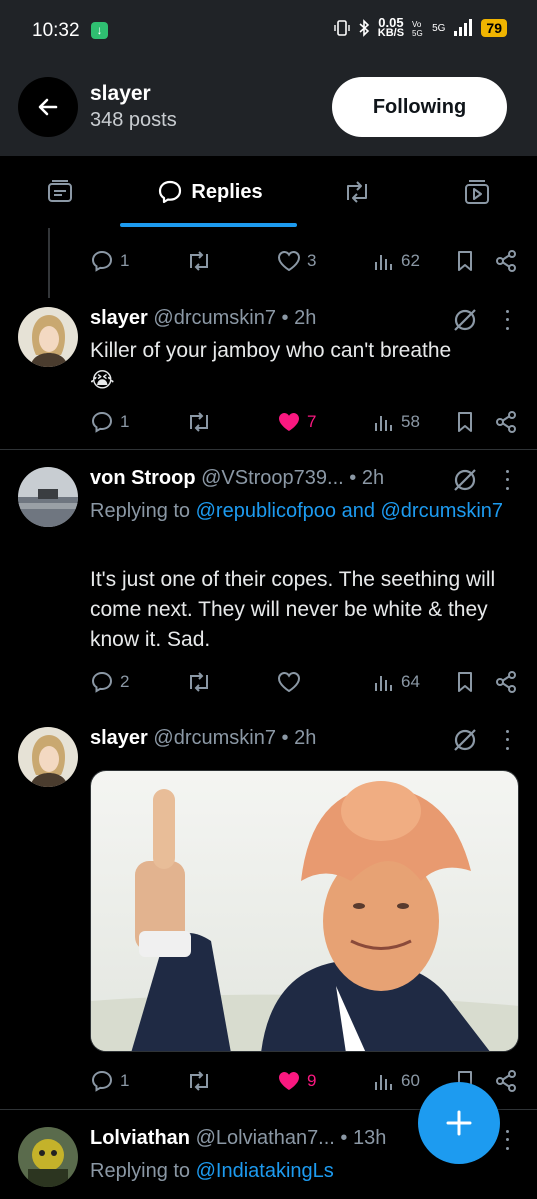 The width and height of the screenshot is (537, 1199). I want to click on vibrate-icon, so click(342, 28).